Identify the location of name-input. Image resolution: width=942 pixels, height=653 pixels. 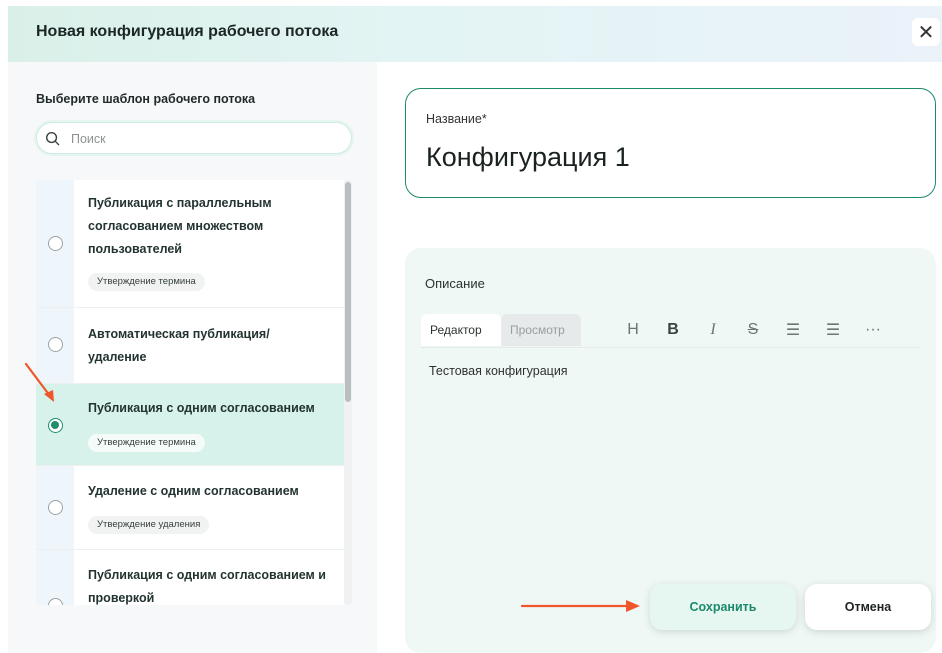
(671, 157).